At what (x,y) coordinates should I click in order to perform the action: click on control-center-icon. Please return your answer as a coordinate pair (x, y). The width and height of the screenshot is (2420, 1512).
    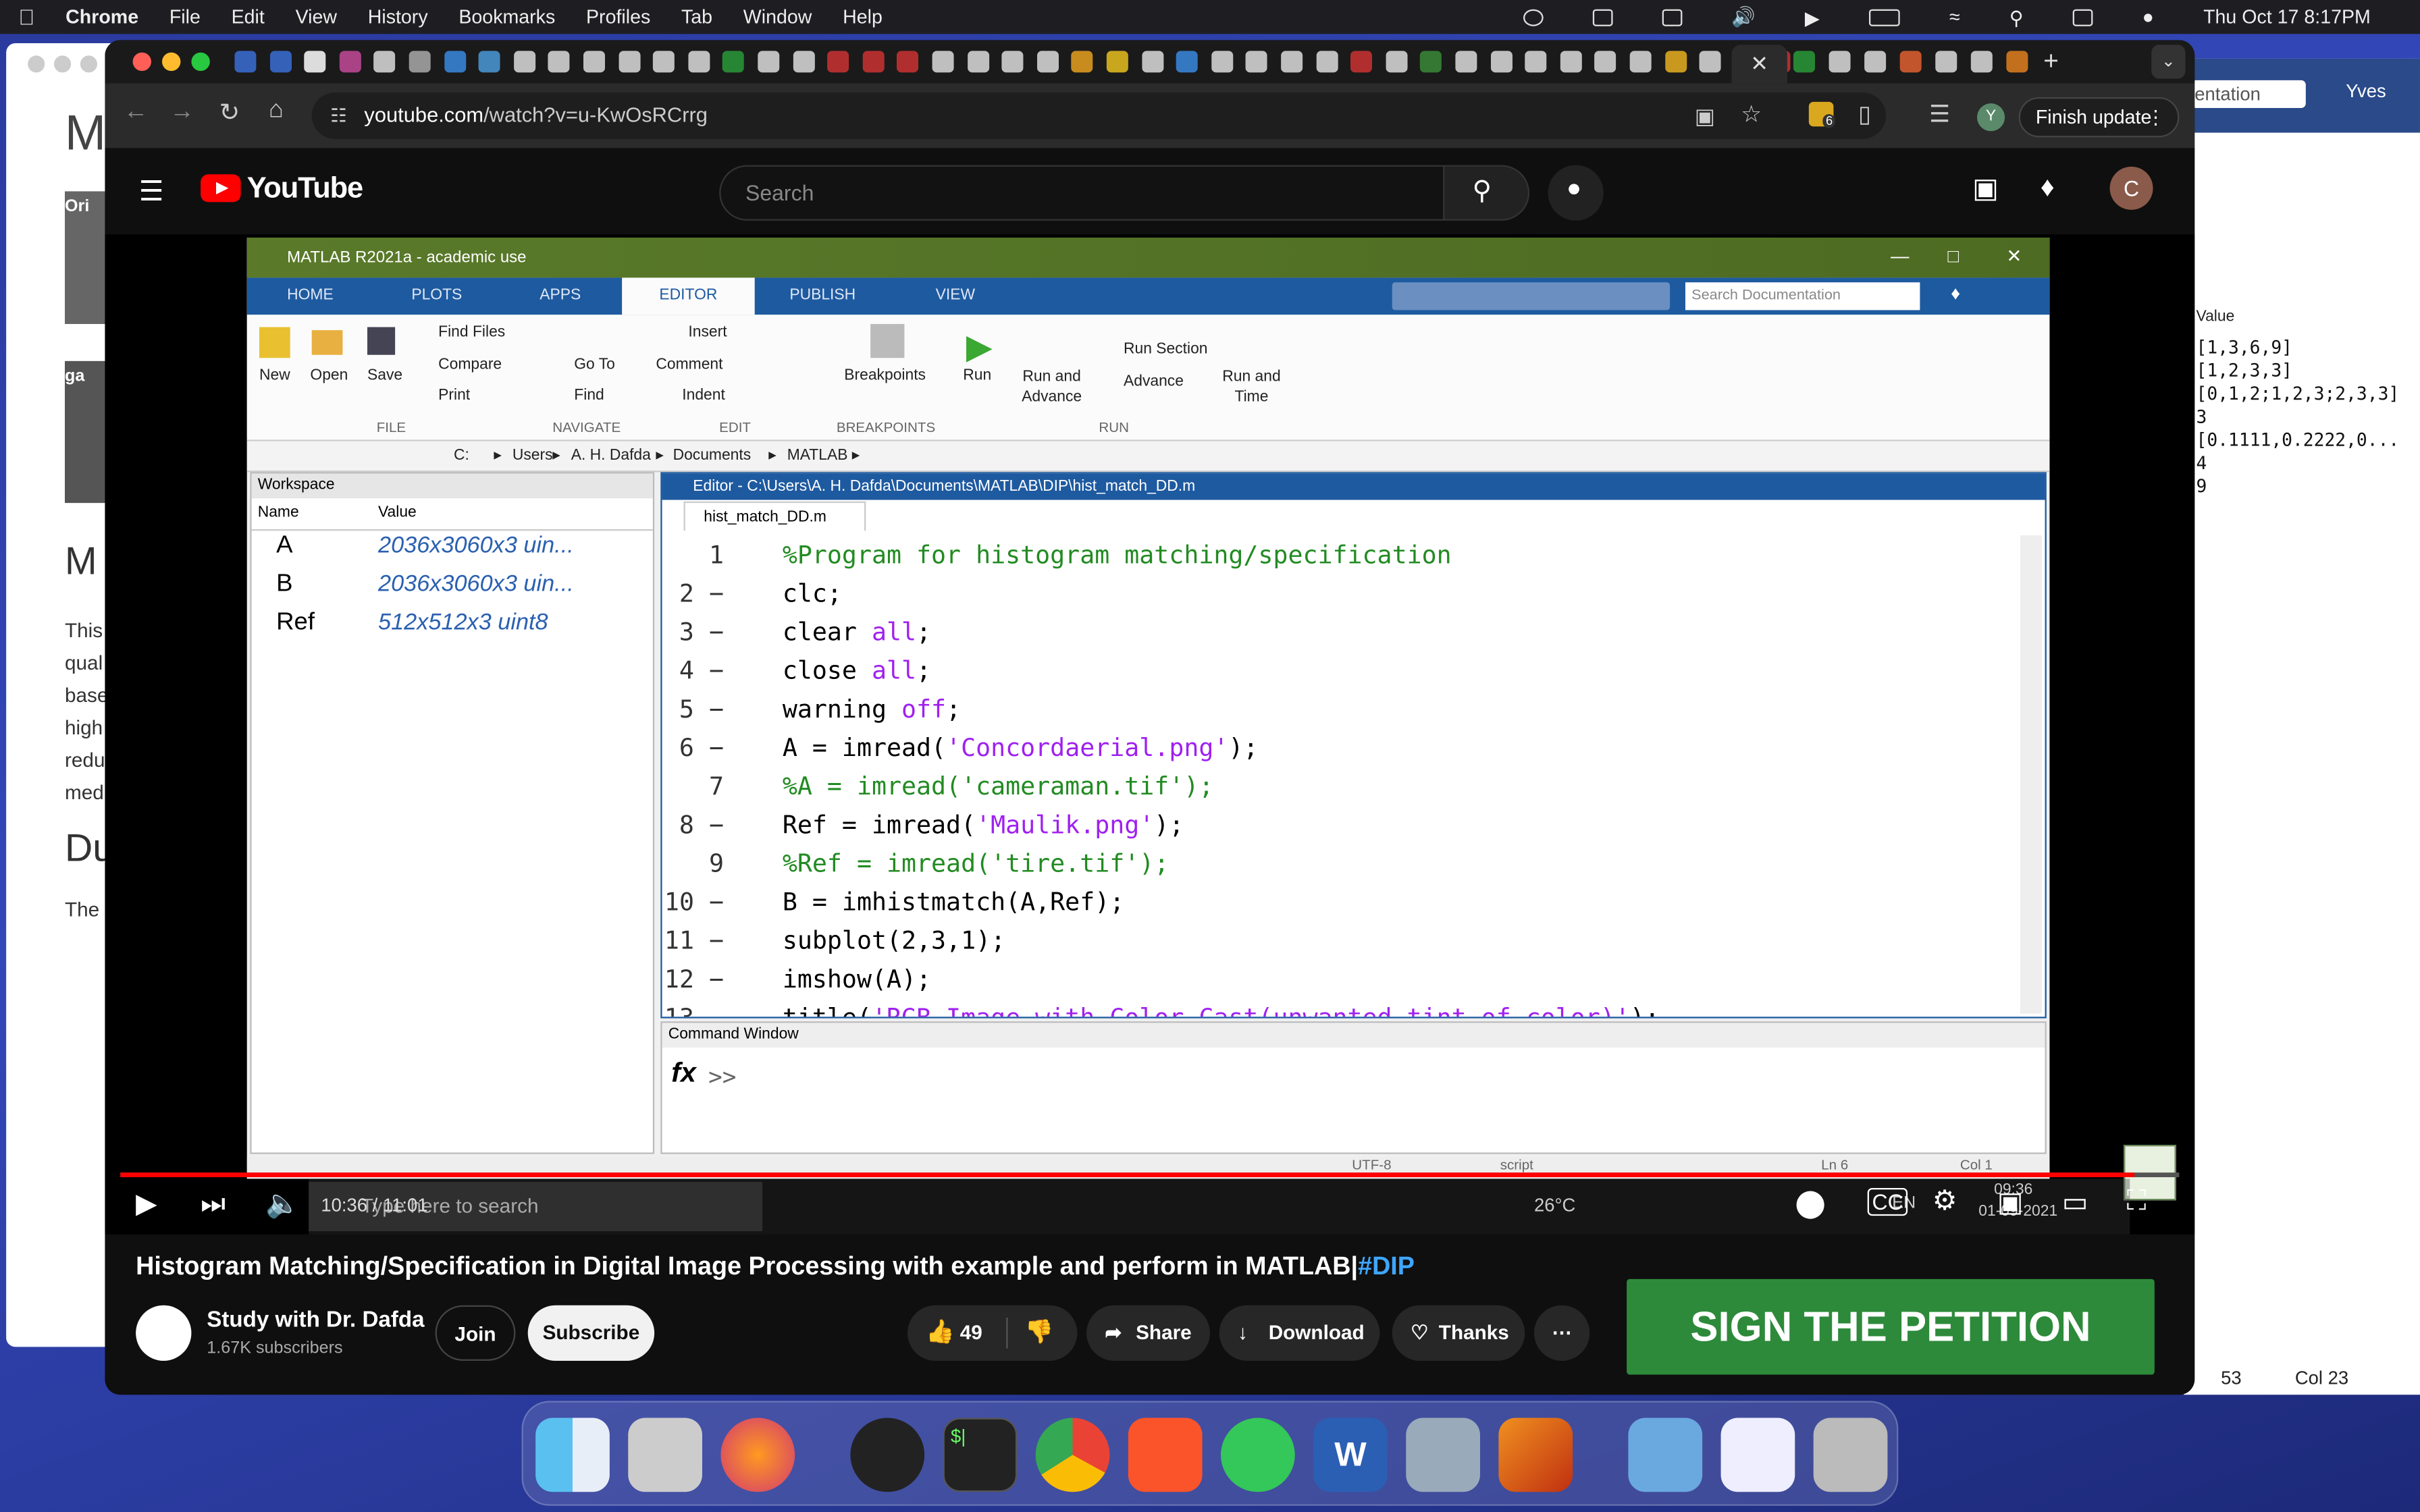
    Looking at the image, I should click on (2082, 17).